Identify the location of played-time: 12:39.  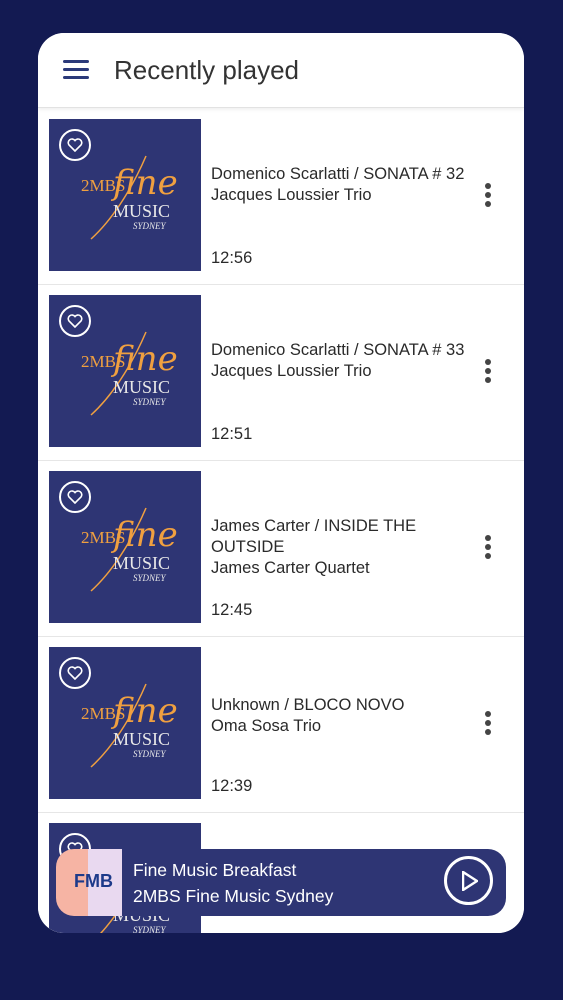
(232, 786).